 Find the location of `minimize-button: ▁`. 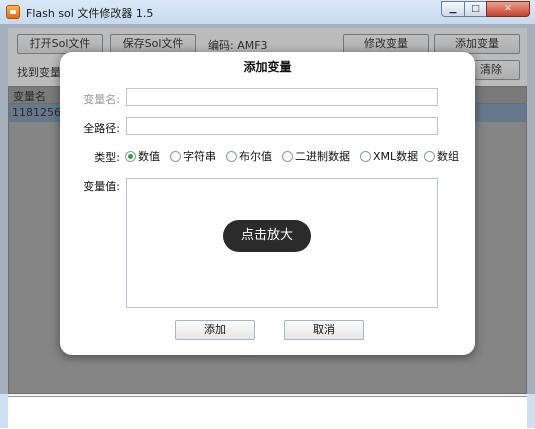

minimize-button: ▁ is located at coordinates (453, 9).